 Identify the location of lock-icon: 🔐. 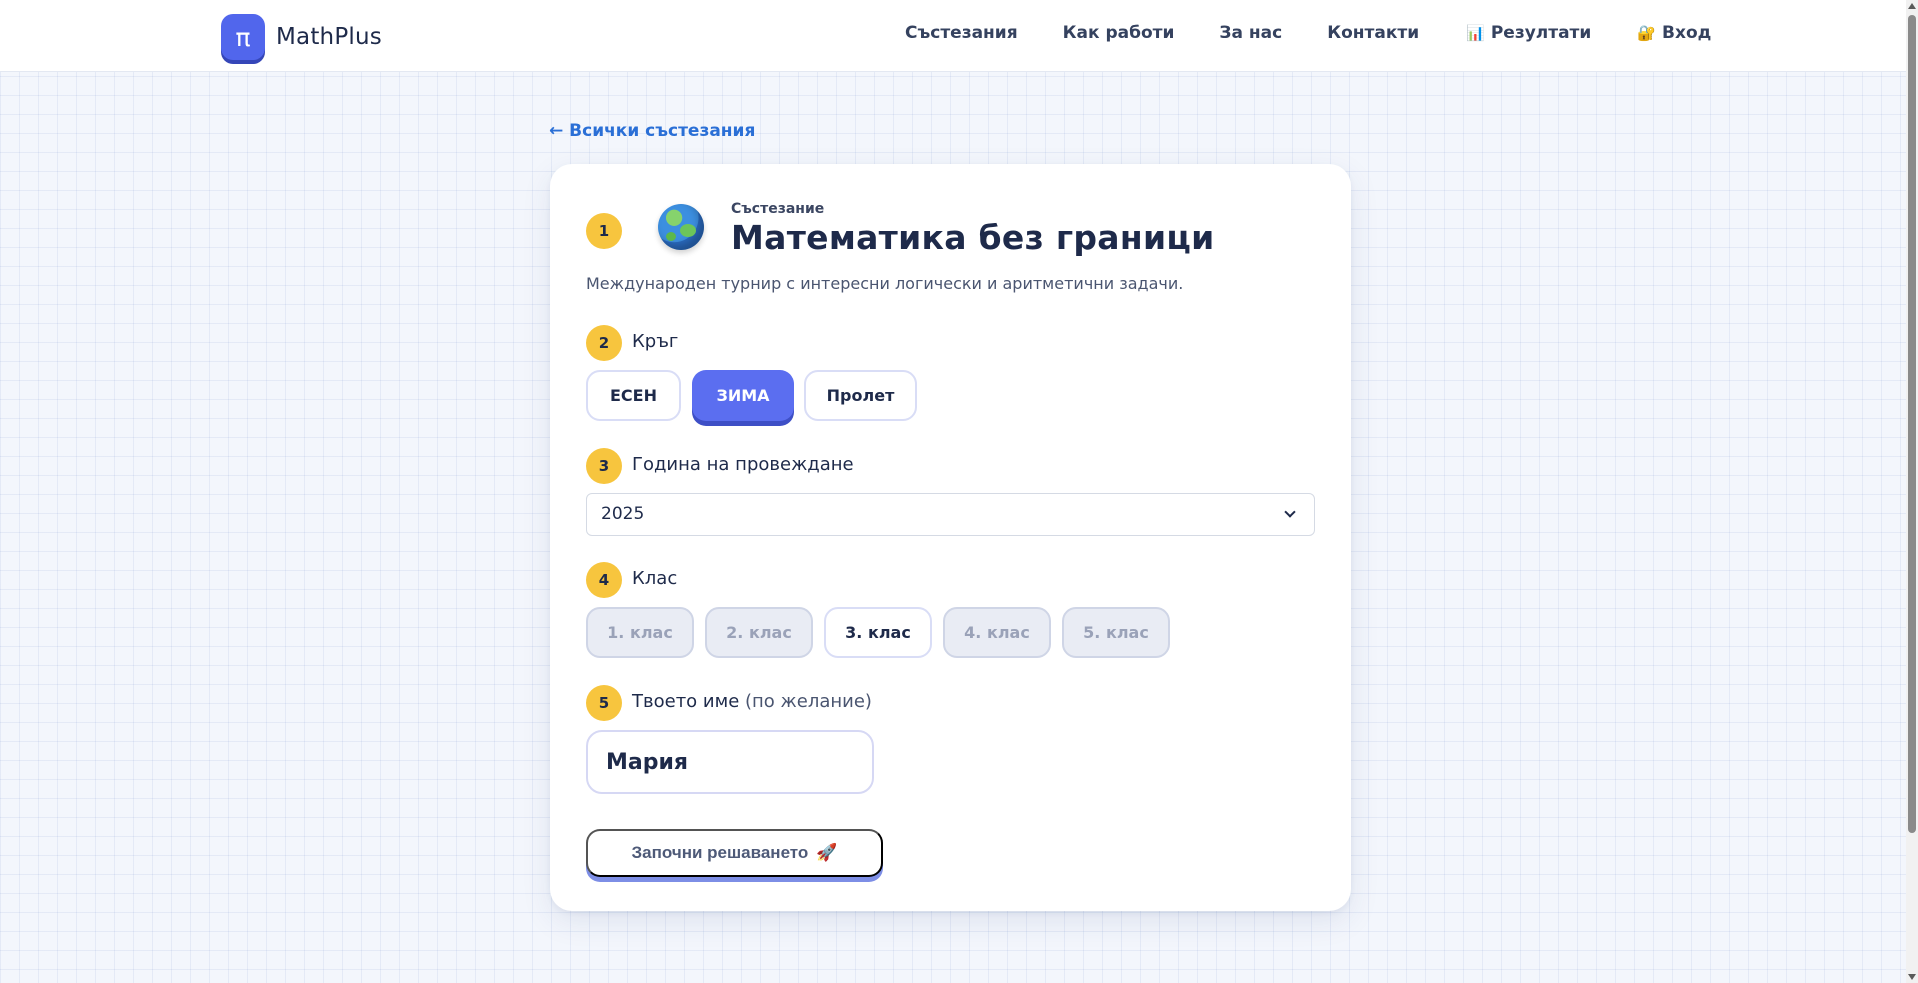
(1647, 33).